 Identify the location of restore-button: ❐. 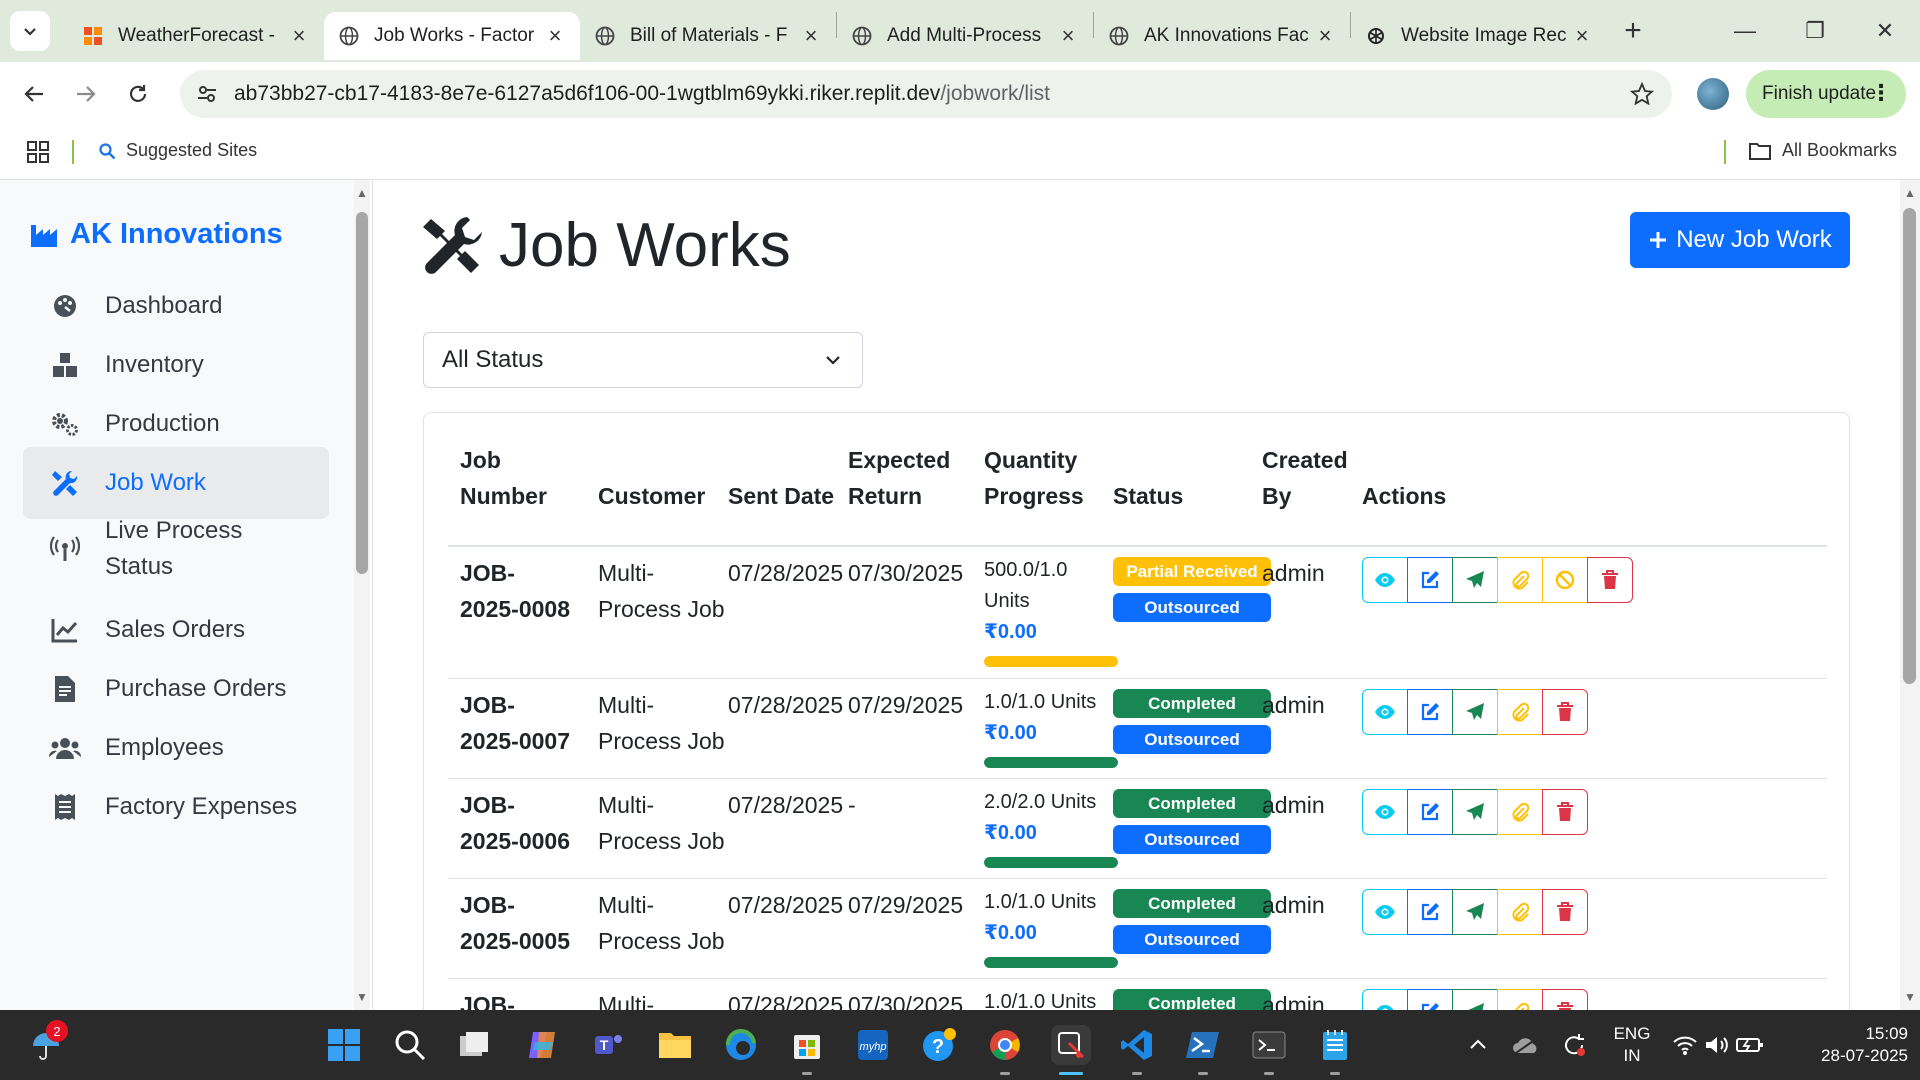
(1815, 31).